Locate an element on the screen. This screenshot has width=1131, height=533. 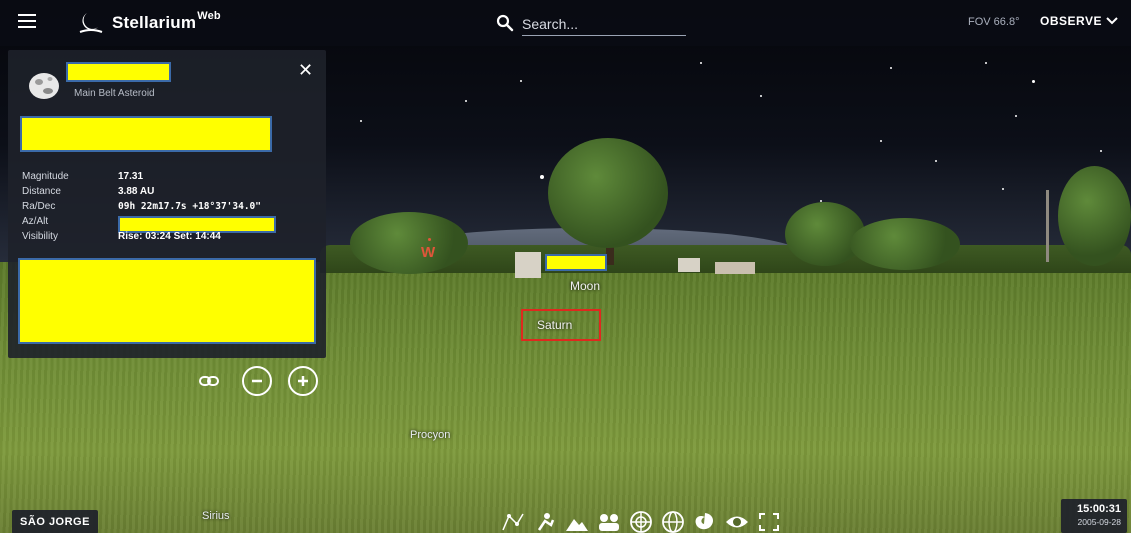
azalt-label: Az/Alt is located at coordinates (35, 221).